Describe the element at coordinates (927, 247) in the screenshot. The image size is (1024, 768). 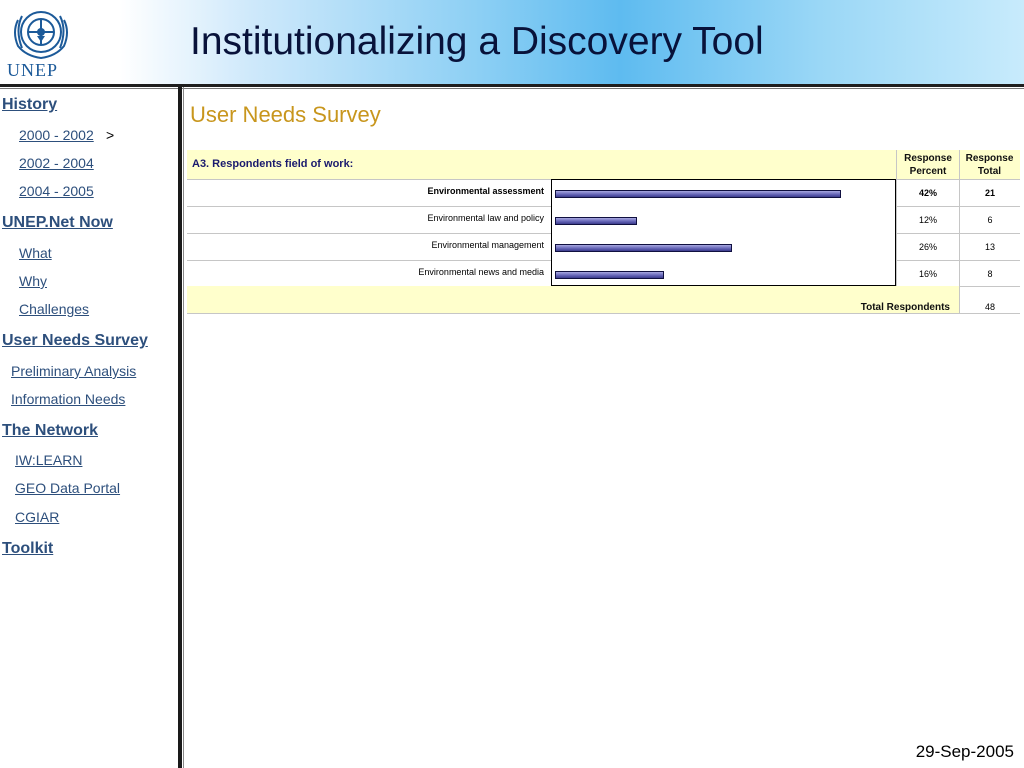
I see `response-percent: 26%` at that location.